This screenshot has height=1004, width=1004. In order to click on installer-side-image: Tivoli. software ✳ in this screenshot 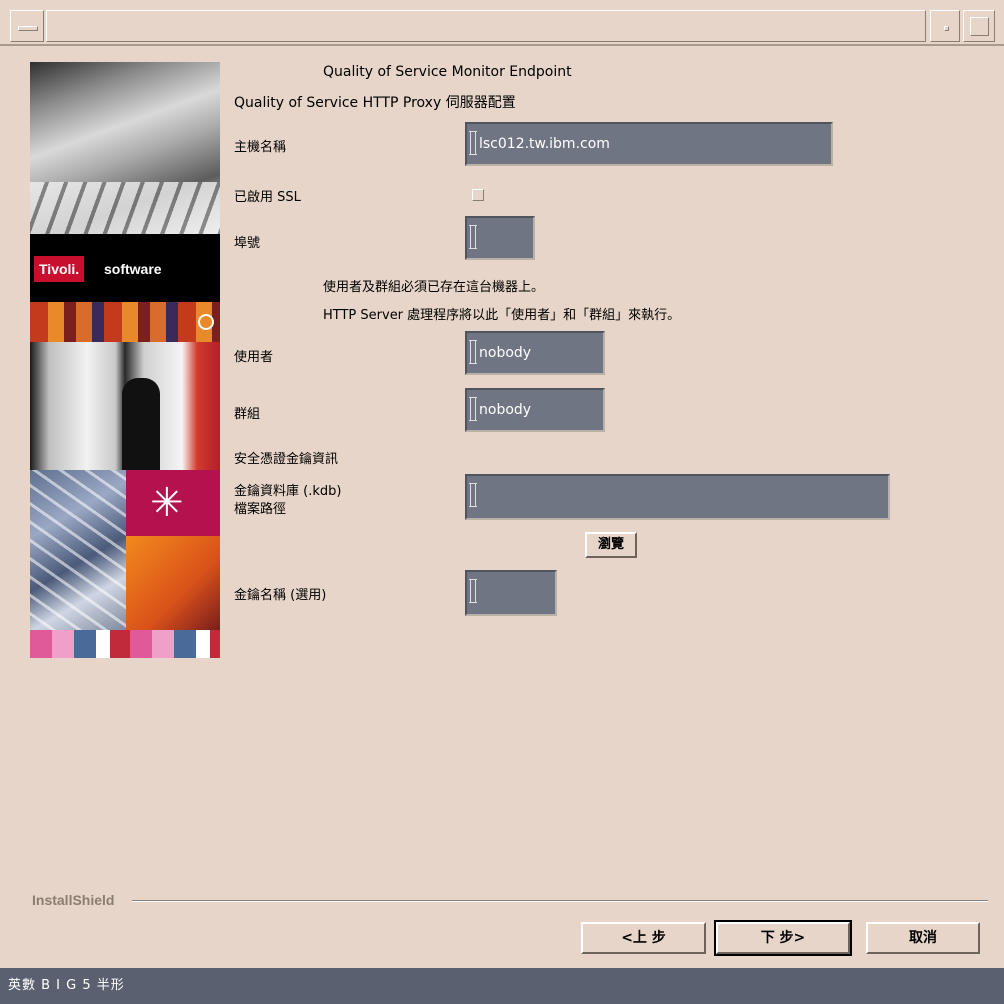, I will do `click(125, 360)`.